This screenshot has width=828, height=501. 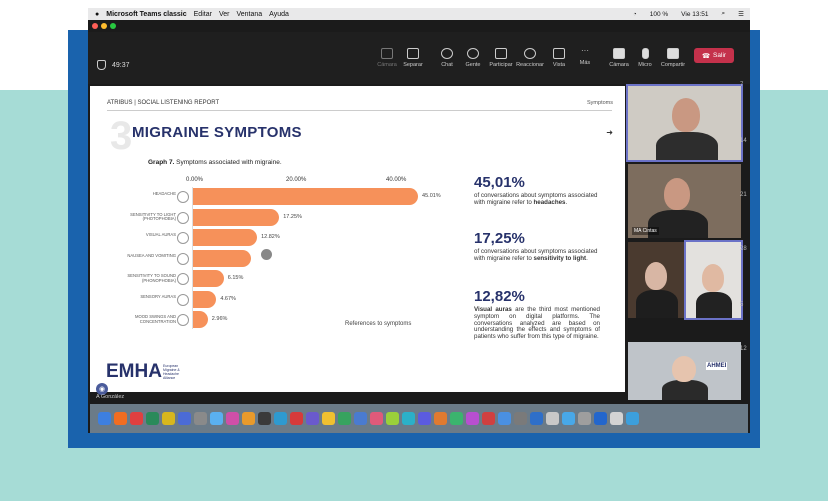 I want to click on participant-head, so click(x=713, y=278).